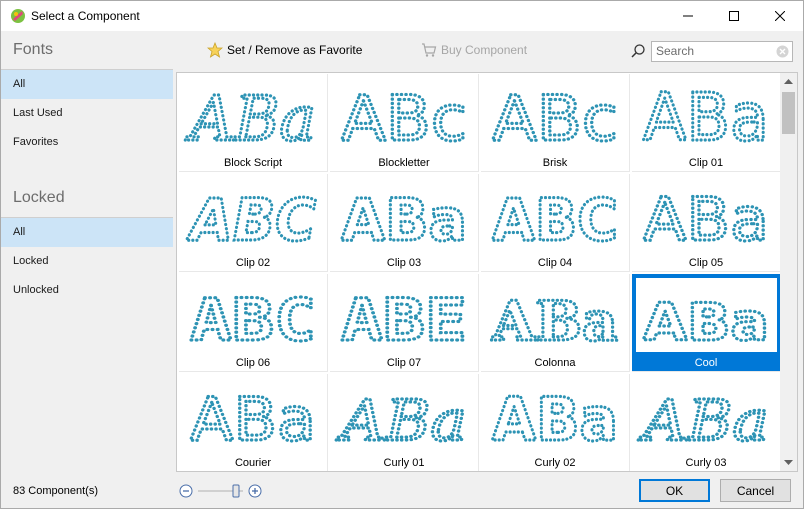 This screenshot has width=804, height=509. What do you see at coordinates (706, 163) in the screenshot?
I see `component-label: Clip 01` at bounding box center [706, 163].